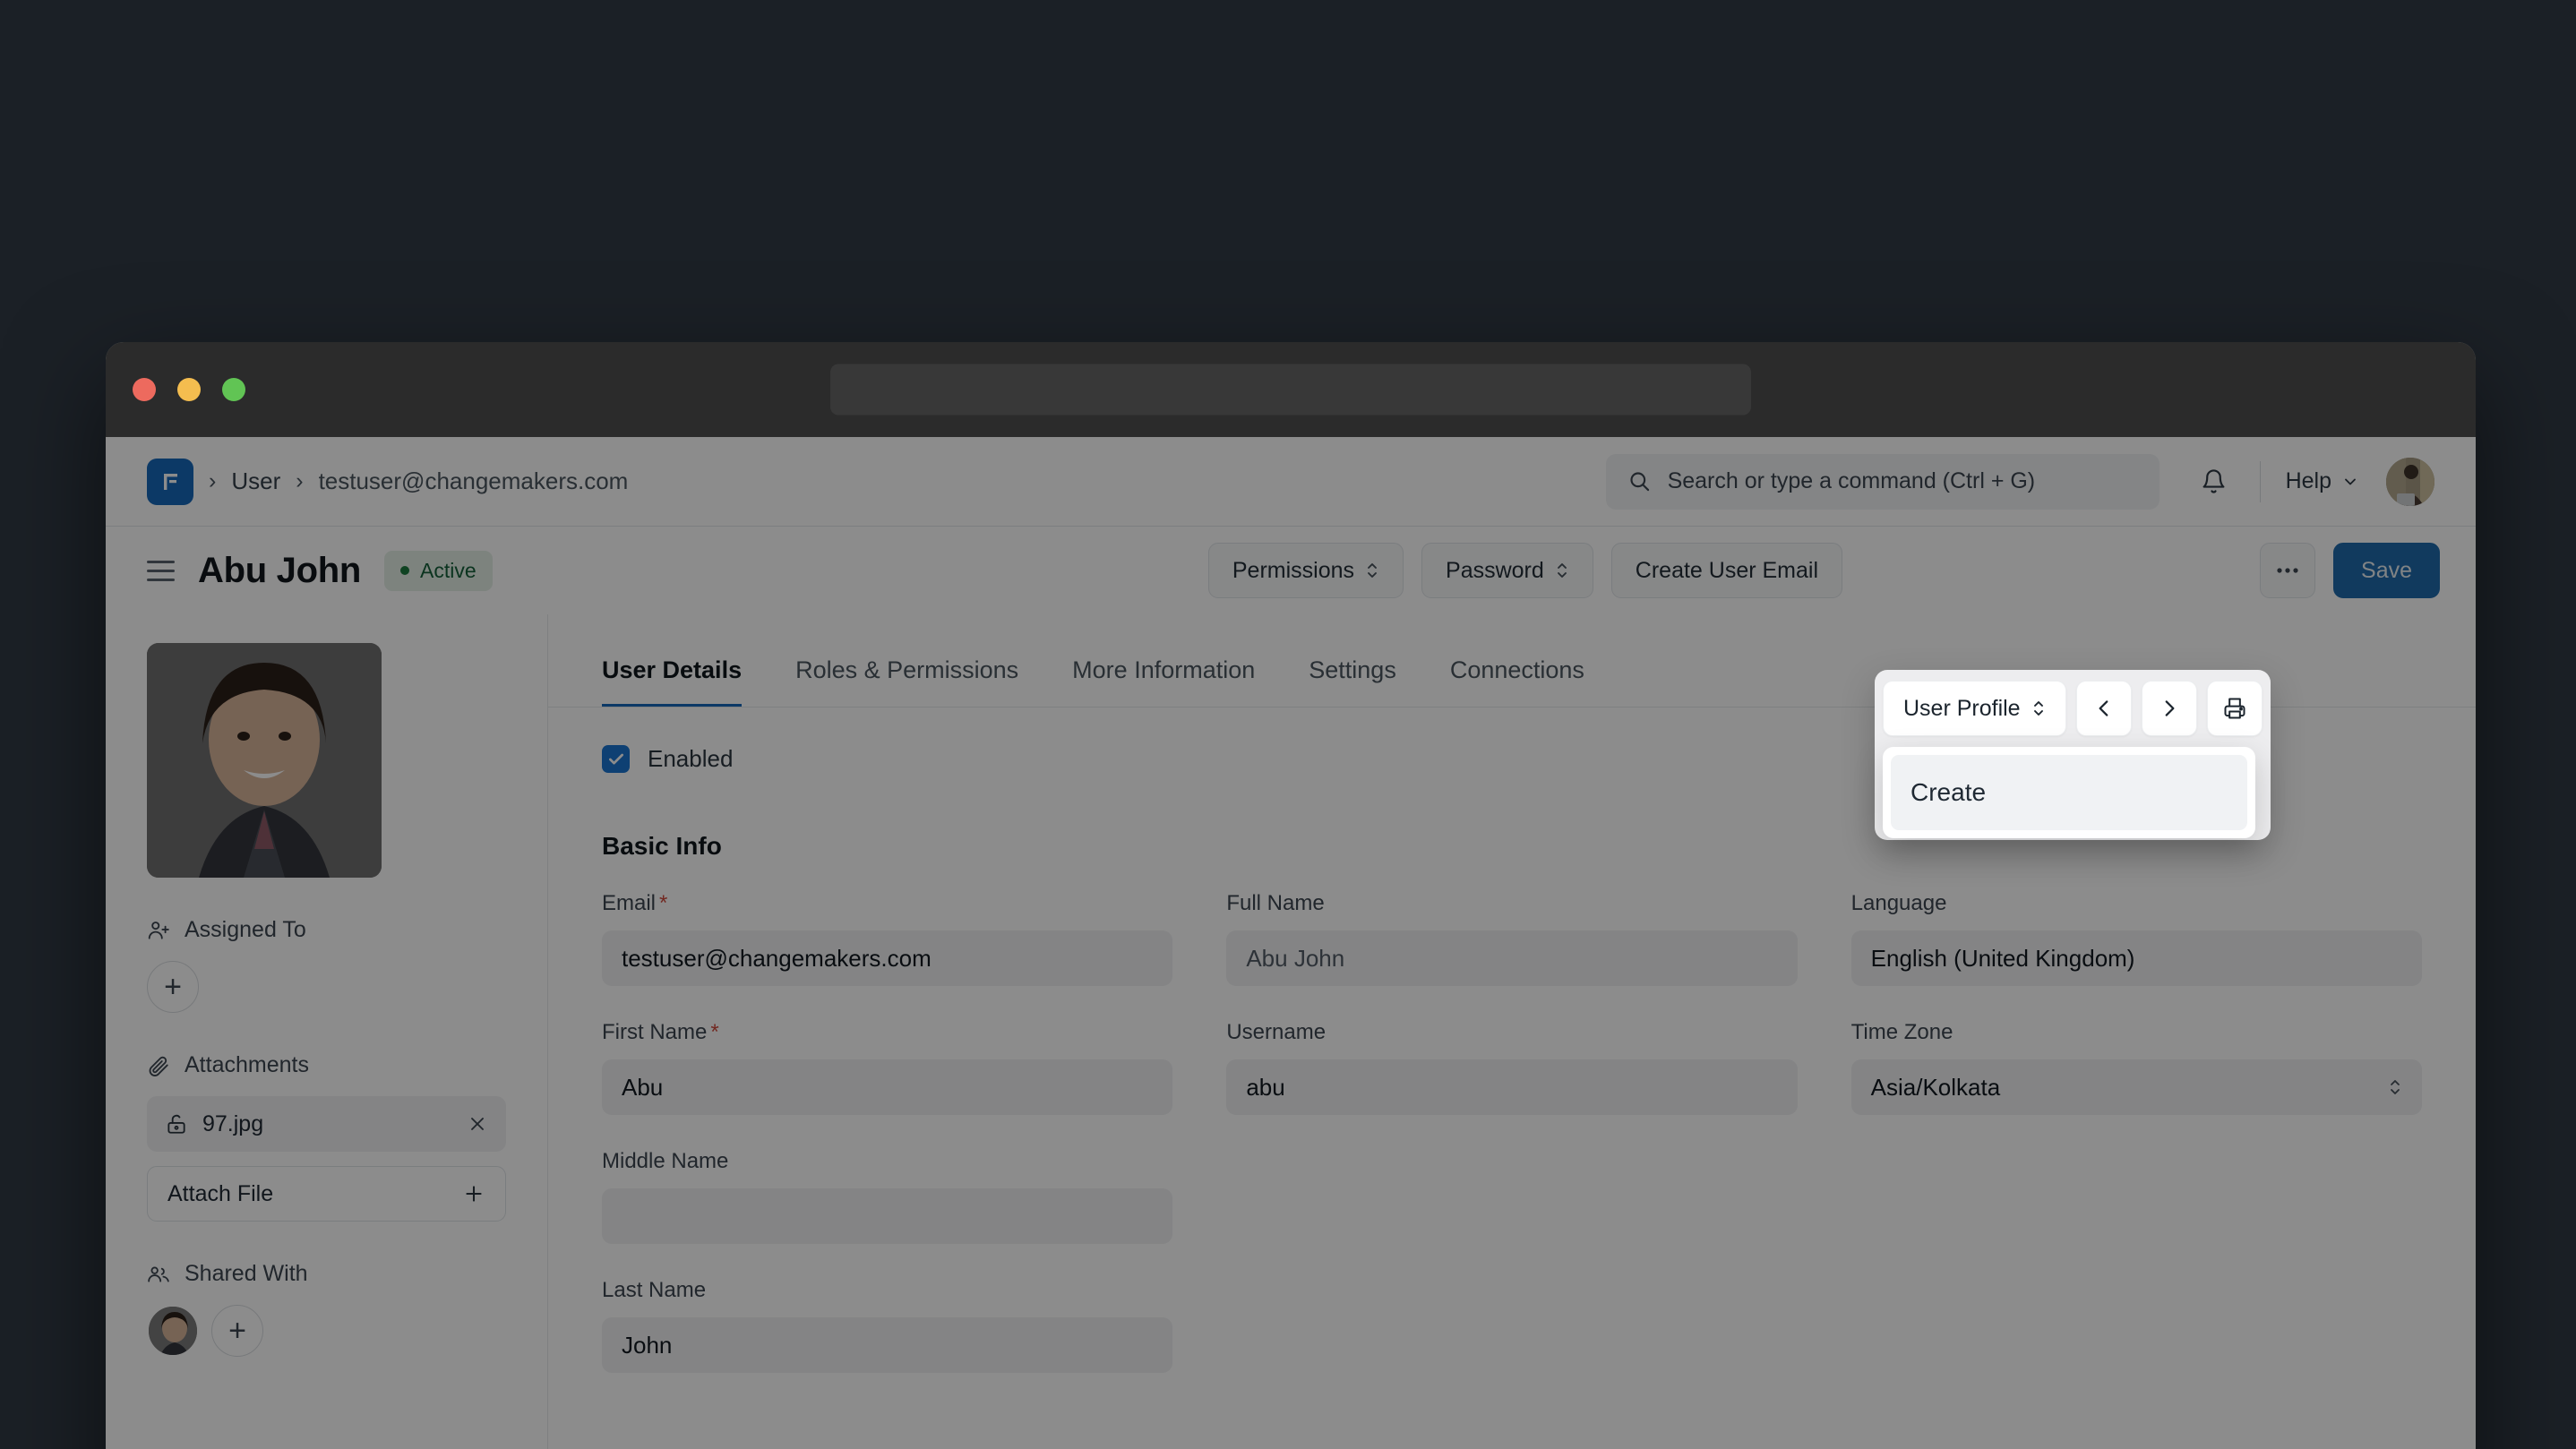 The height and width of the screenshot is (1449, 2576). I want to click on printer-icon, so click(2234, 708).